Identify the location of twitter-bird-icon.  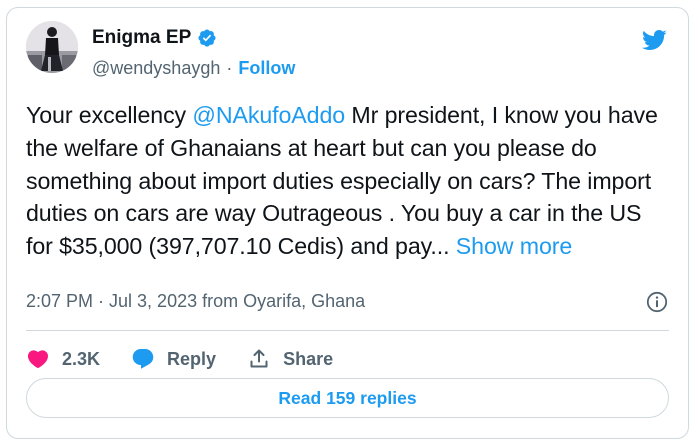
(654, 40).